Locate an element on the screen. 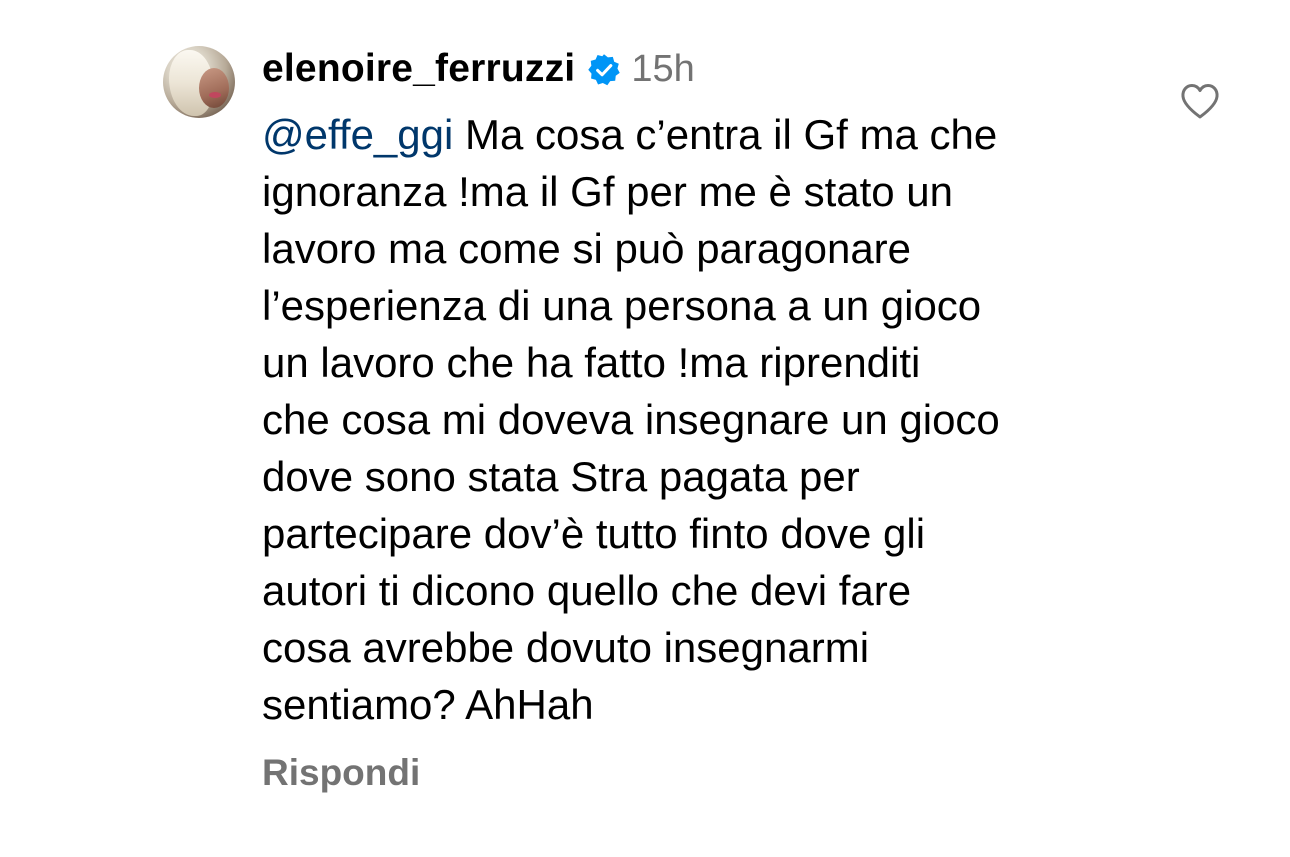 This screenshot has height=857, width=1290. heart-outline-icon is located at coordinates (1200, 101).